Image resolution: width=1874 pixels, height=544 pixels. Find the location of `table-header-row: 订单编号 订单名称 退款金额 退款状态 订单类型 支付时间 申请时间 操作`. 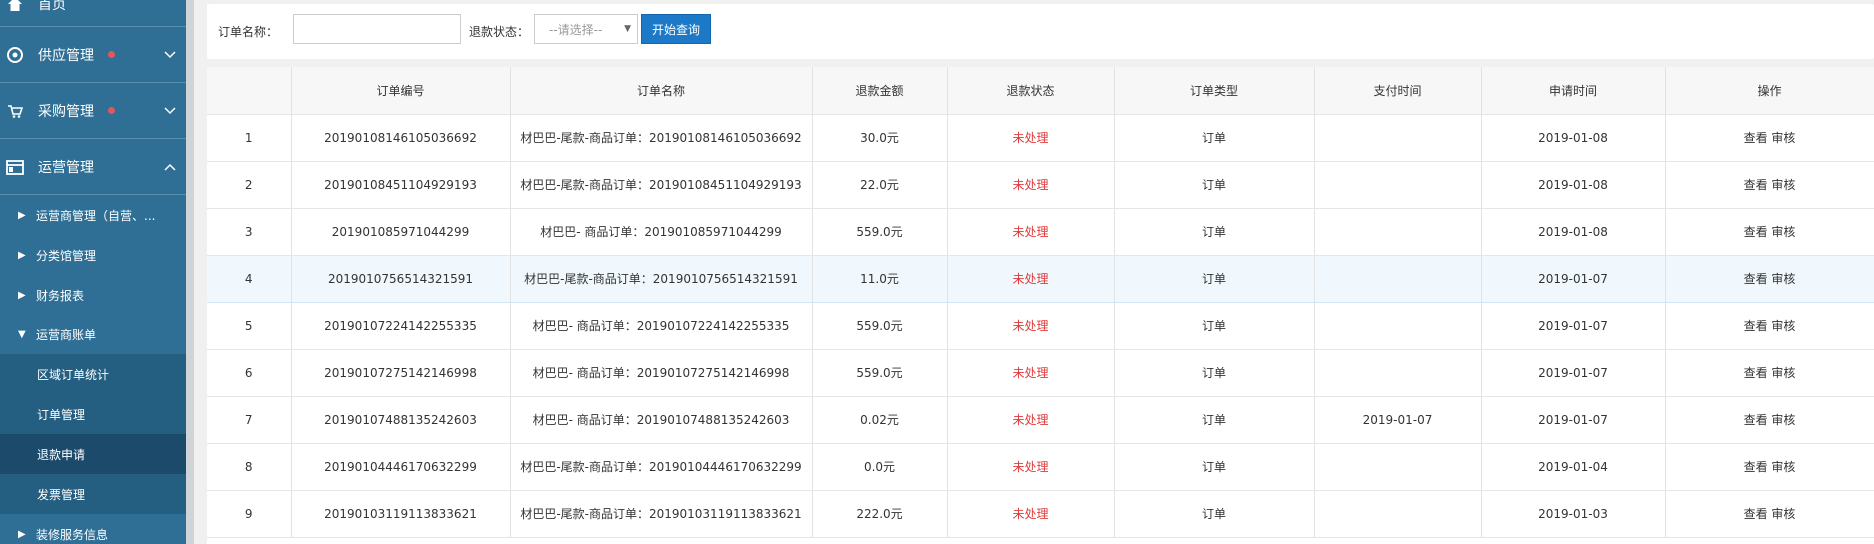

table-header-row: 订单编号 订单名称 退款金额 退款状态 订单类型 支付时间 申请时间 操作 is located at coordinates (1040, 91).